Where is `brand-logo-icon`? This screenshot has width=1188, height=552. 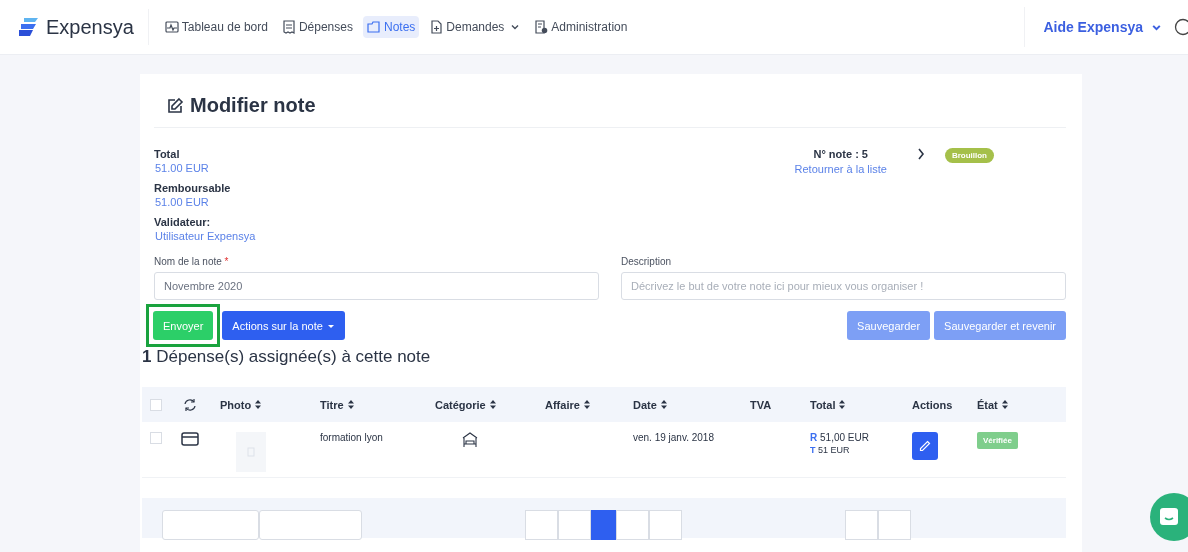
brand-logo-icon is located at coordinates (29, 27).